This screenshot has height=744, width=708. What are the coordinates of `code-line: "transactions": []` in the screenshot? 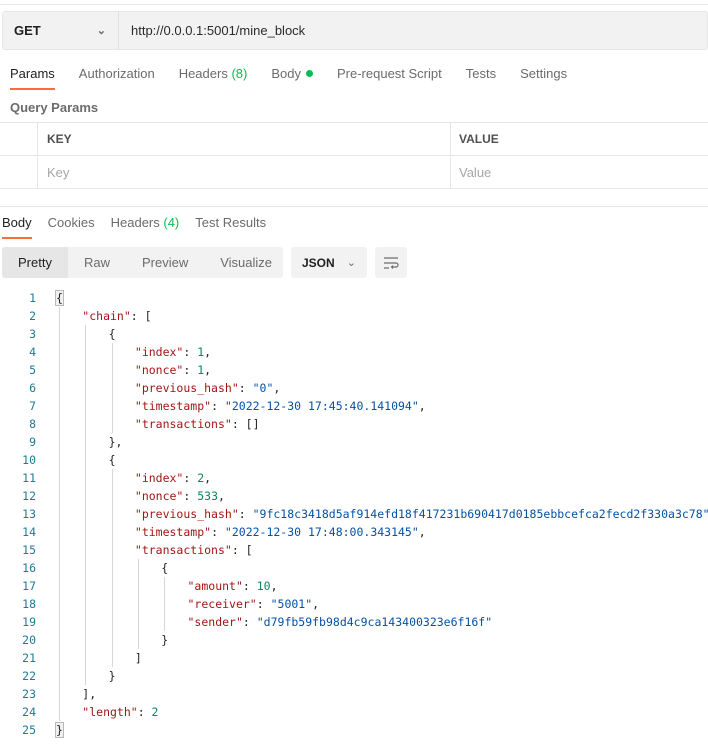 It's located at (197, 424).